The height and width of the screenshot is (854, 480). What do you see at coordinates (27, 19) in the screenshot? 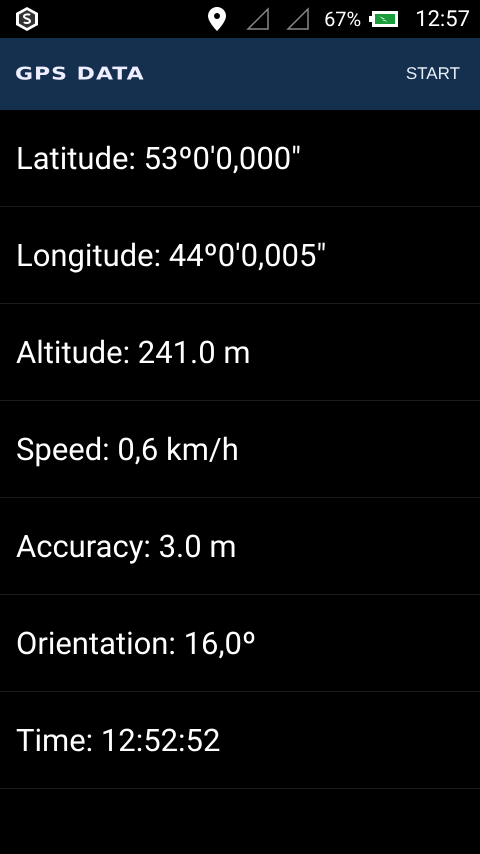
I see `shield-icon` at bounding box center [27, 19].